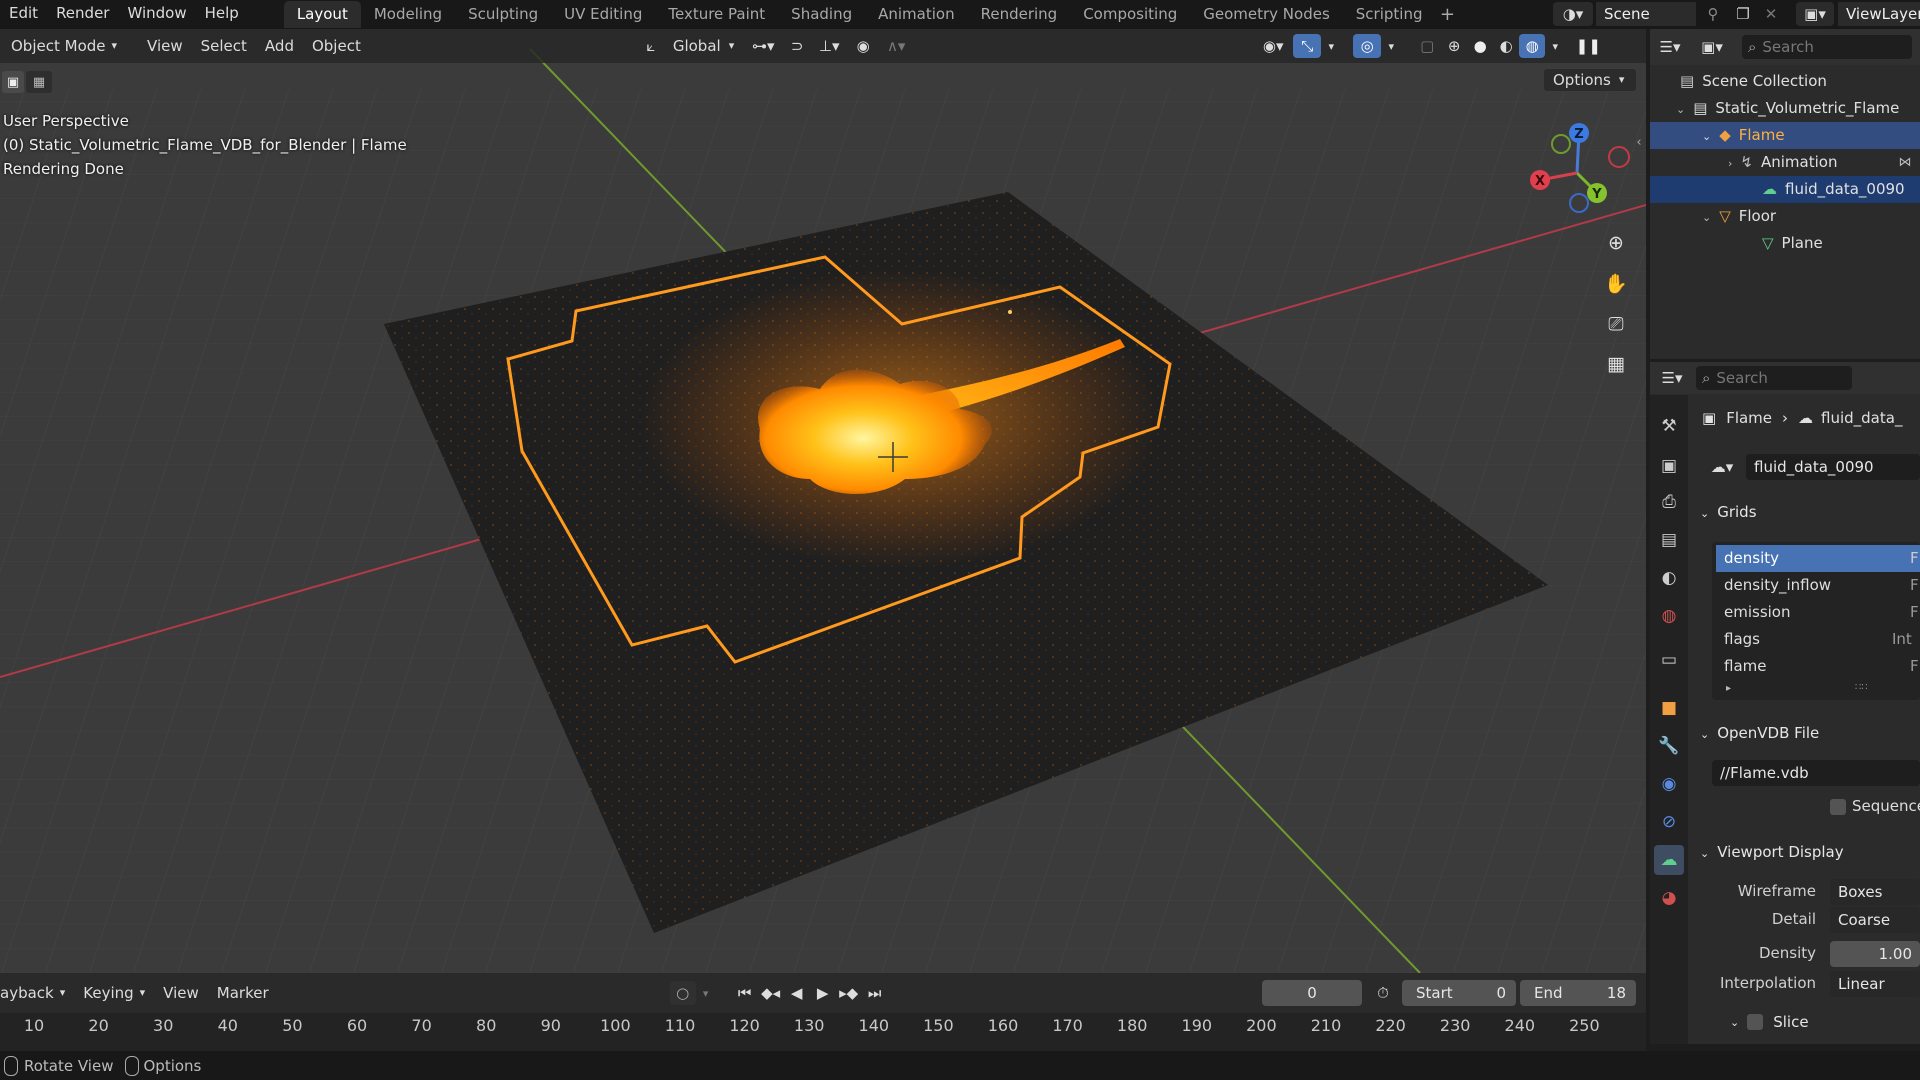 The width and height of the screenshot is (1920, 1080). I want to click on slice-checkbox, so click(1755, 1022).